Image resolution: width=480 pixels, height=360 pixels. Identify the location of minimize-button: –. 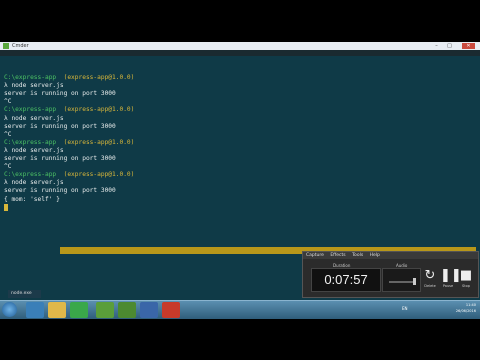
(436, 46).